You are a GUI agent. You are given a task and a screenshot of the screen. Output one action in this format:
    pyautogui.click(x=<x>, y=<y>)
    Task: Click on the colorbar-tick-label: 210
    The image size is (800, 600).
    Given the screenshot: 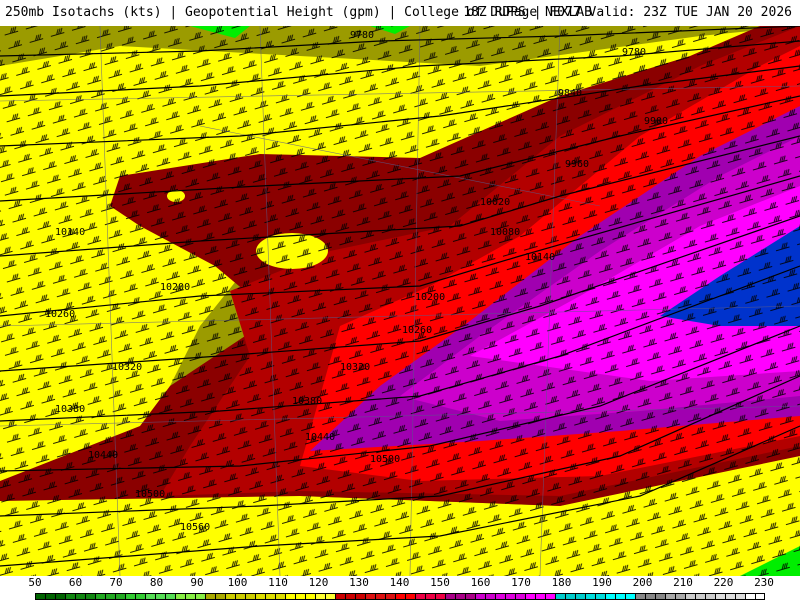 What is the action you would take?
    pyautogui.click(x=683, y=582)
    